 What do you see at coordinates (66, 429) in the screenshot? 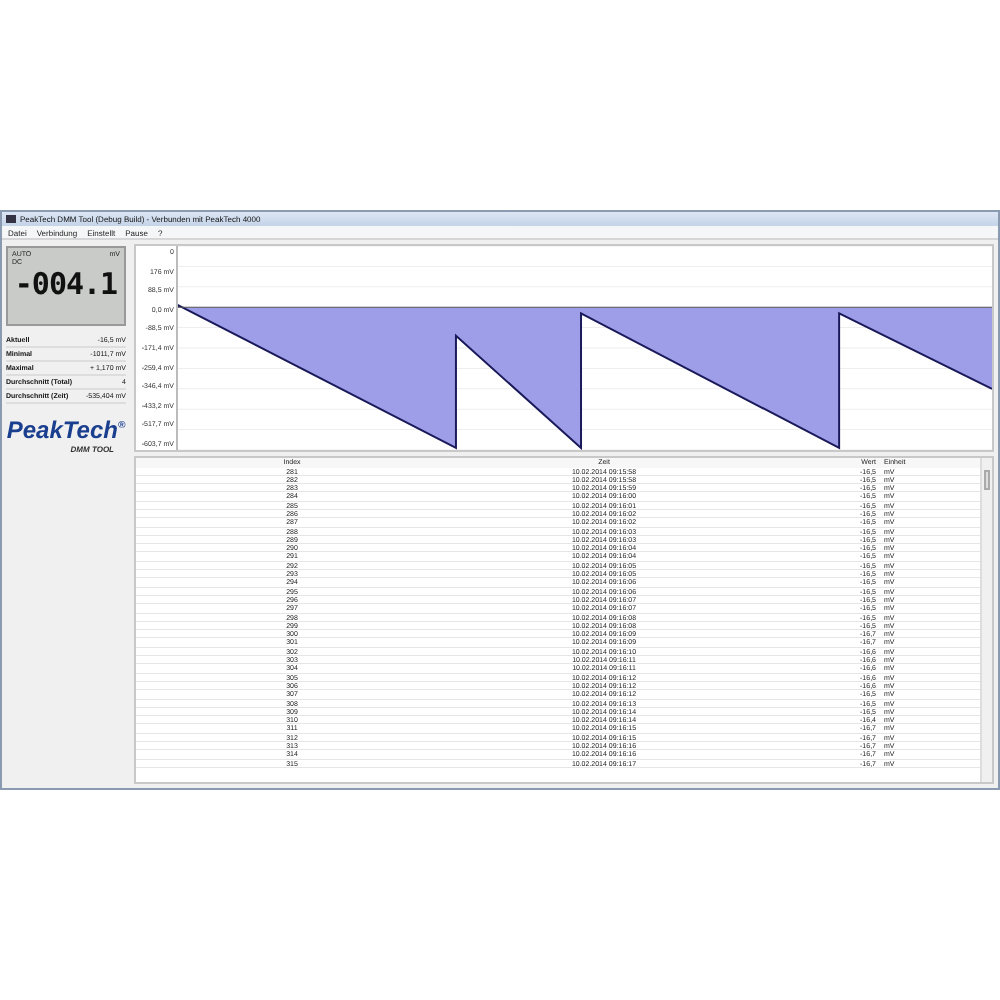
I see `brand-logo: PeakTech$^{®}$` at bounding box center [66, 429].